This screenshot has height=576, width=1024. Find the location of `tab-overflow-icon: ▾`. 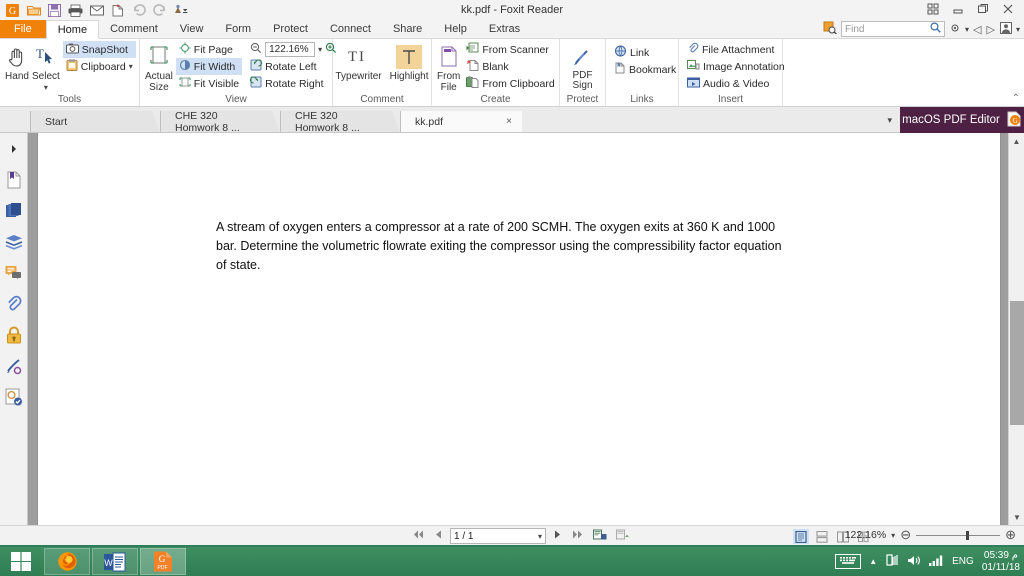

tab-overflow-icon: ▾ is located at coordinates (889, 120).